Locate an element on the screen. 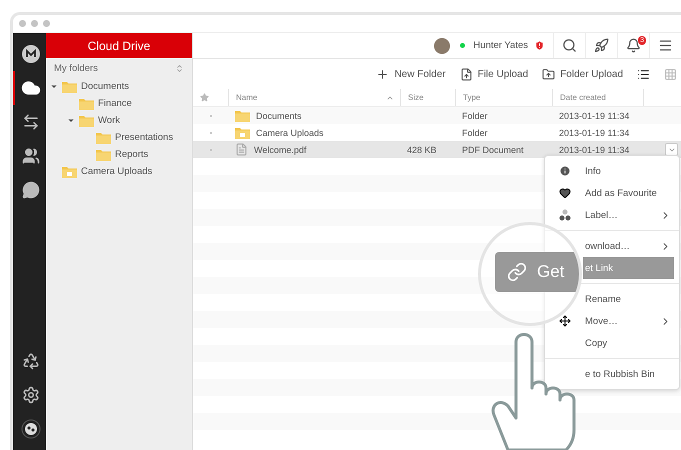 The width and height of the screenshot is (681, 450). search-icon is located at coordinates (569, 45).